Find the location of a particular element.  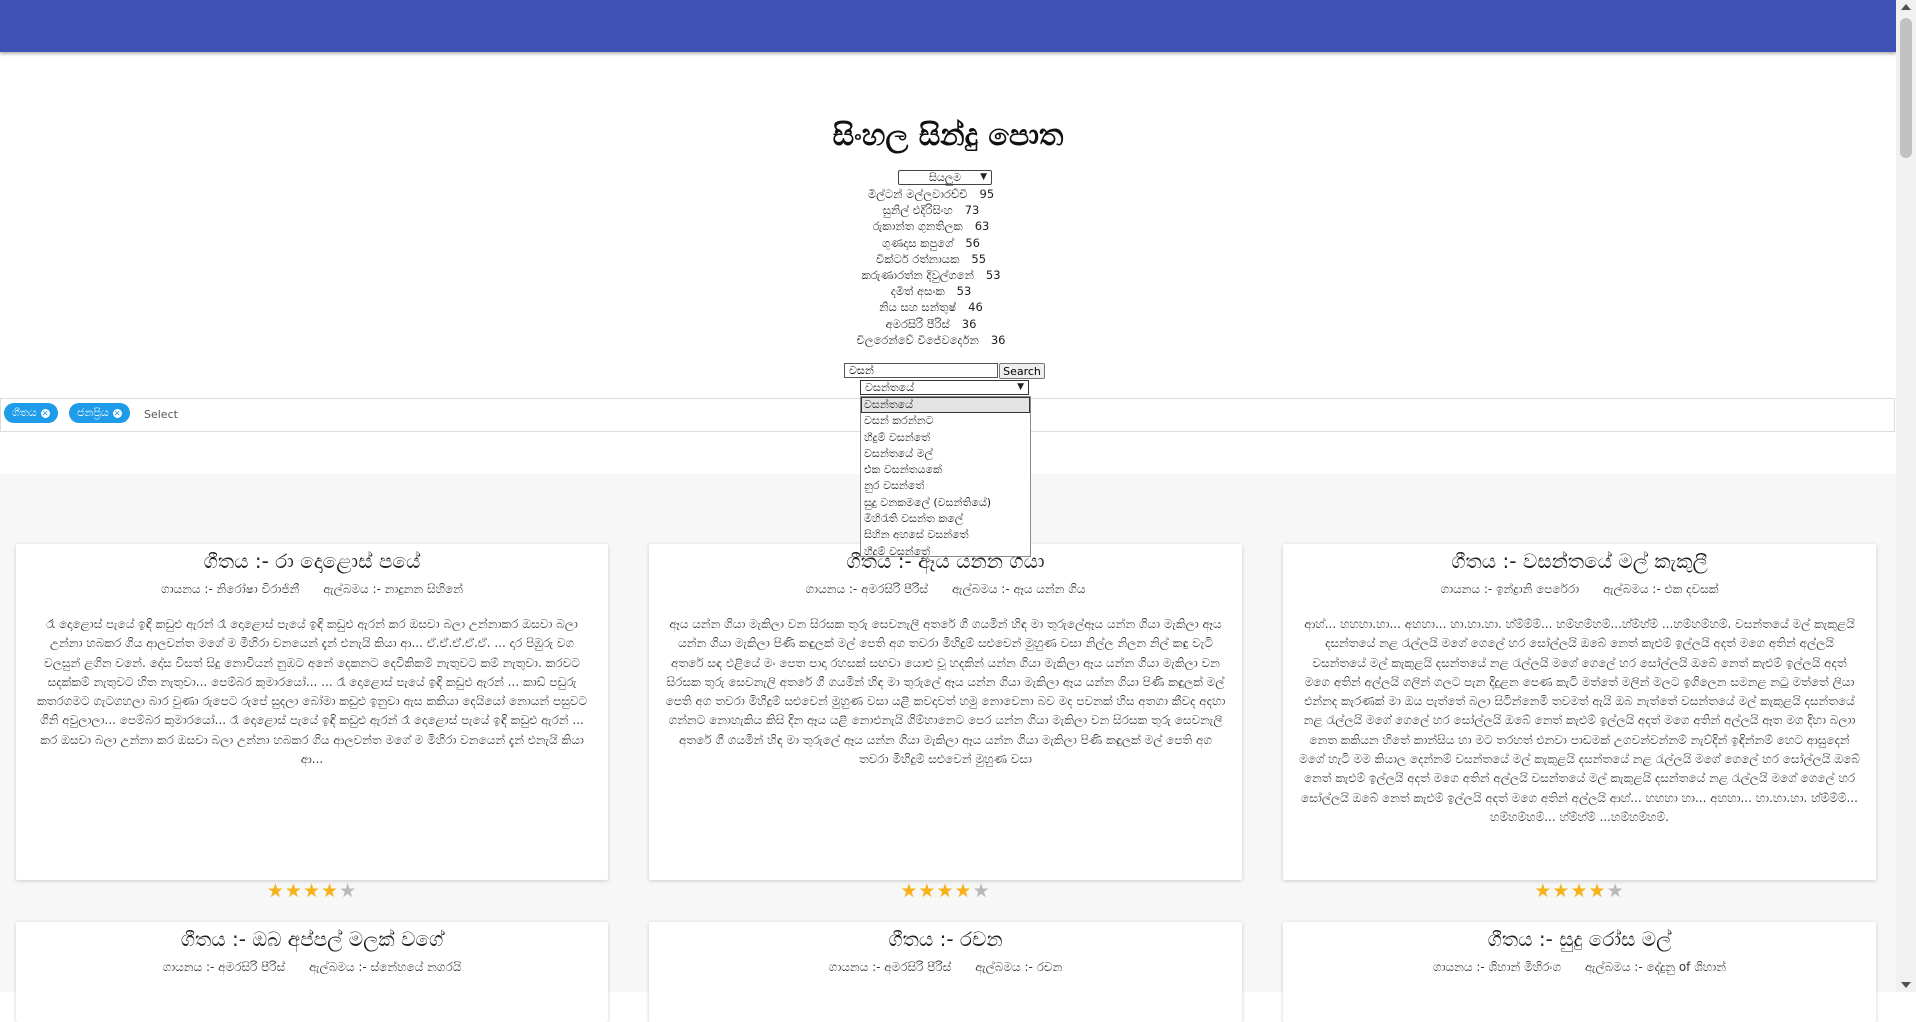

suggestion-option: එක වසන්තයකේ is located at coordinates (945, 470).